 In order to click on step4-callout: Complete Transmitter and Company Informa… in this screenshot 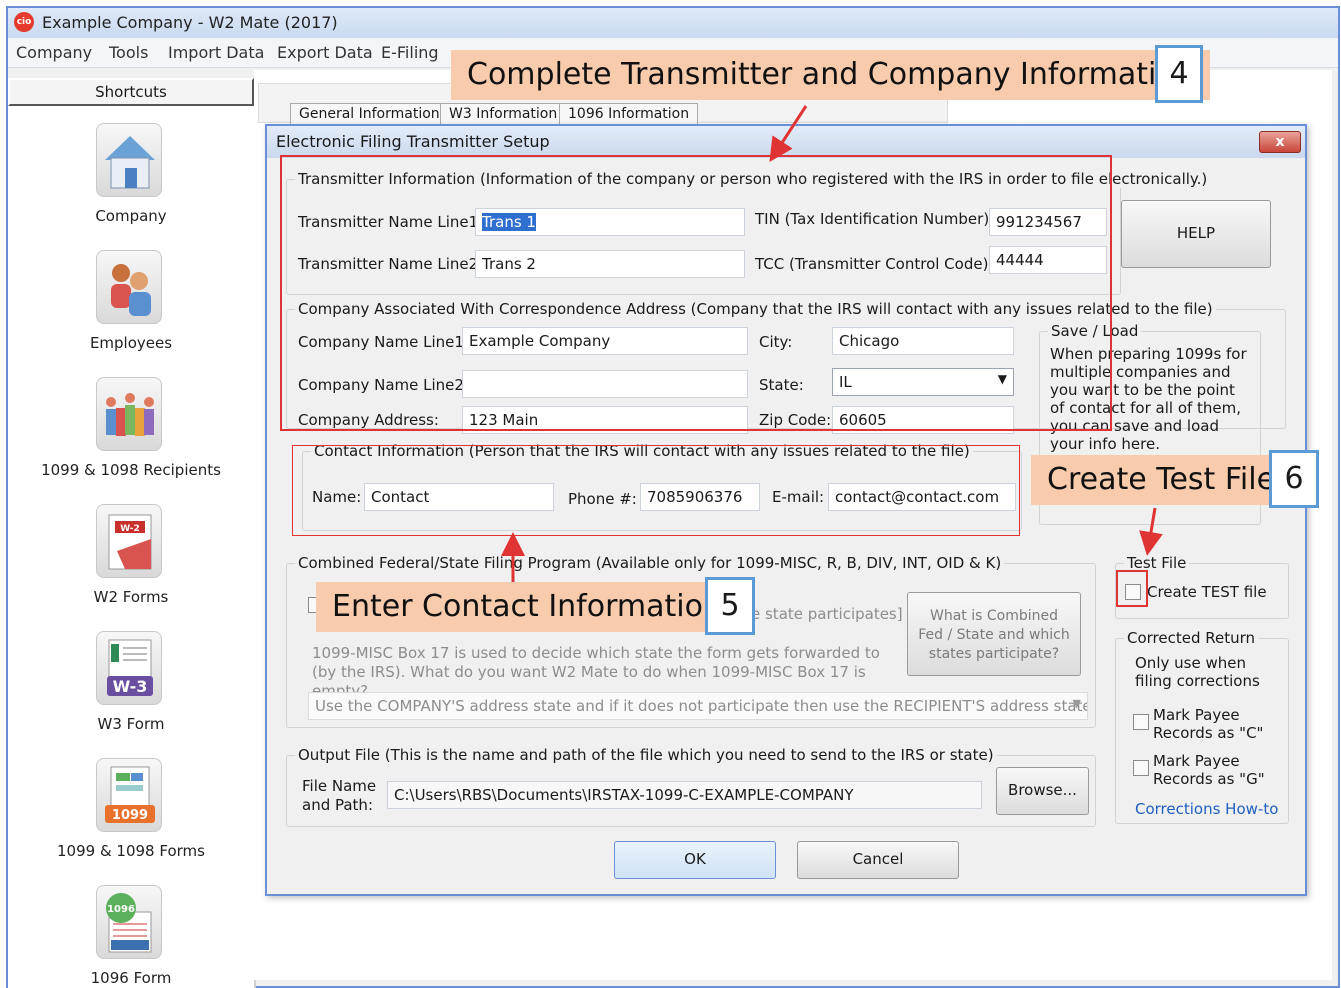, I will do `click(830, 75)`.